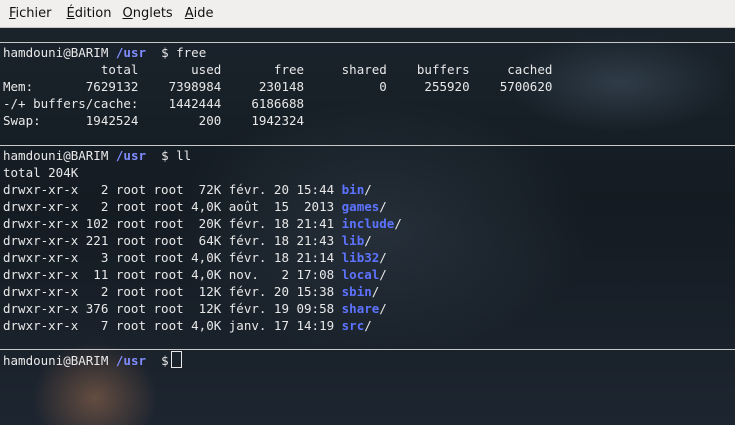 The width and height of the screenshot is (735, 425). I want to click on entry-dir-name: games, so click(360, 206).